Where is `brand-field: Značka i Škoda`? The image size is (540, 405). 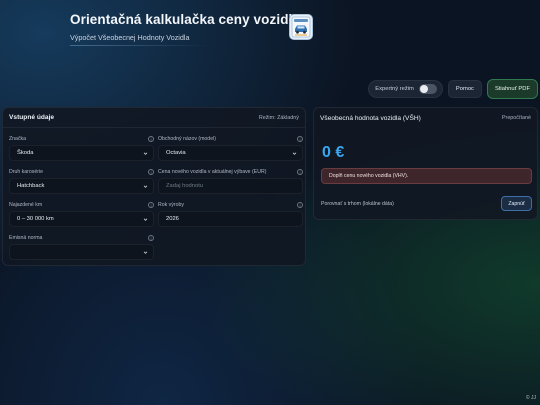 brand-field: Značka i Škoda is located at coordinates (81, 148).